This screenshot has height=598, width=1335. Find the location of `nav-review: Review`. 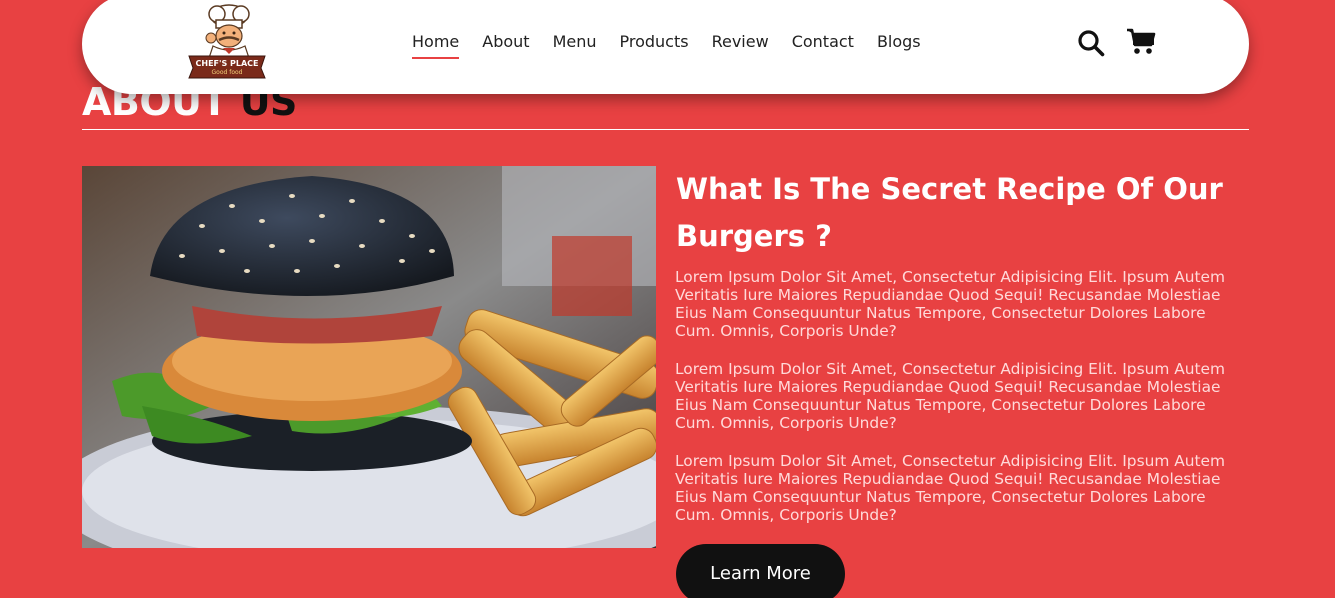

nav-review: Review is located at coordinates (740, 45).